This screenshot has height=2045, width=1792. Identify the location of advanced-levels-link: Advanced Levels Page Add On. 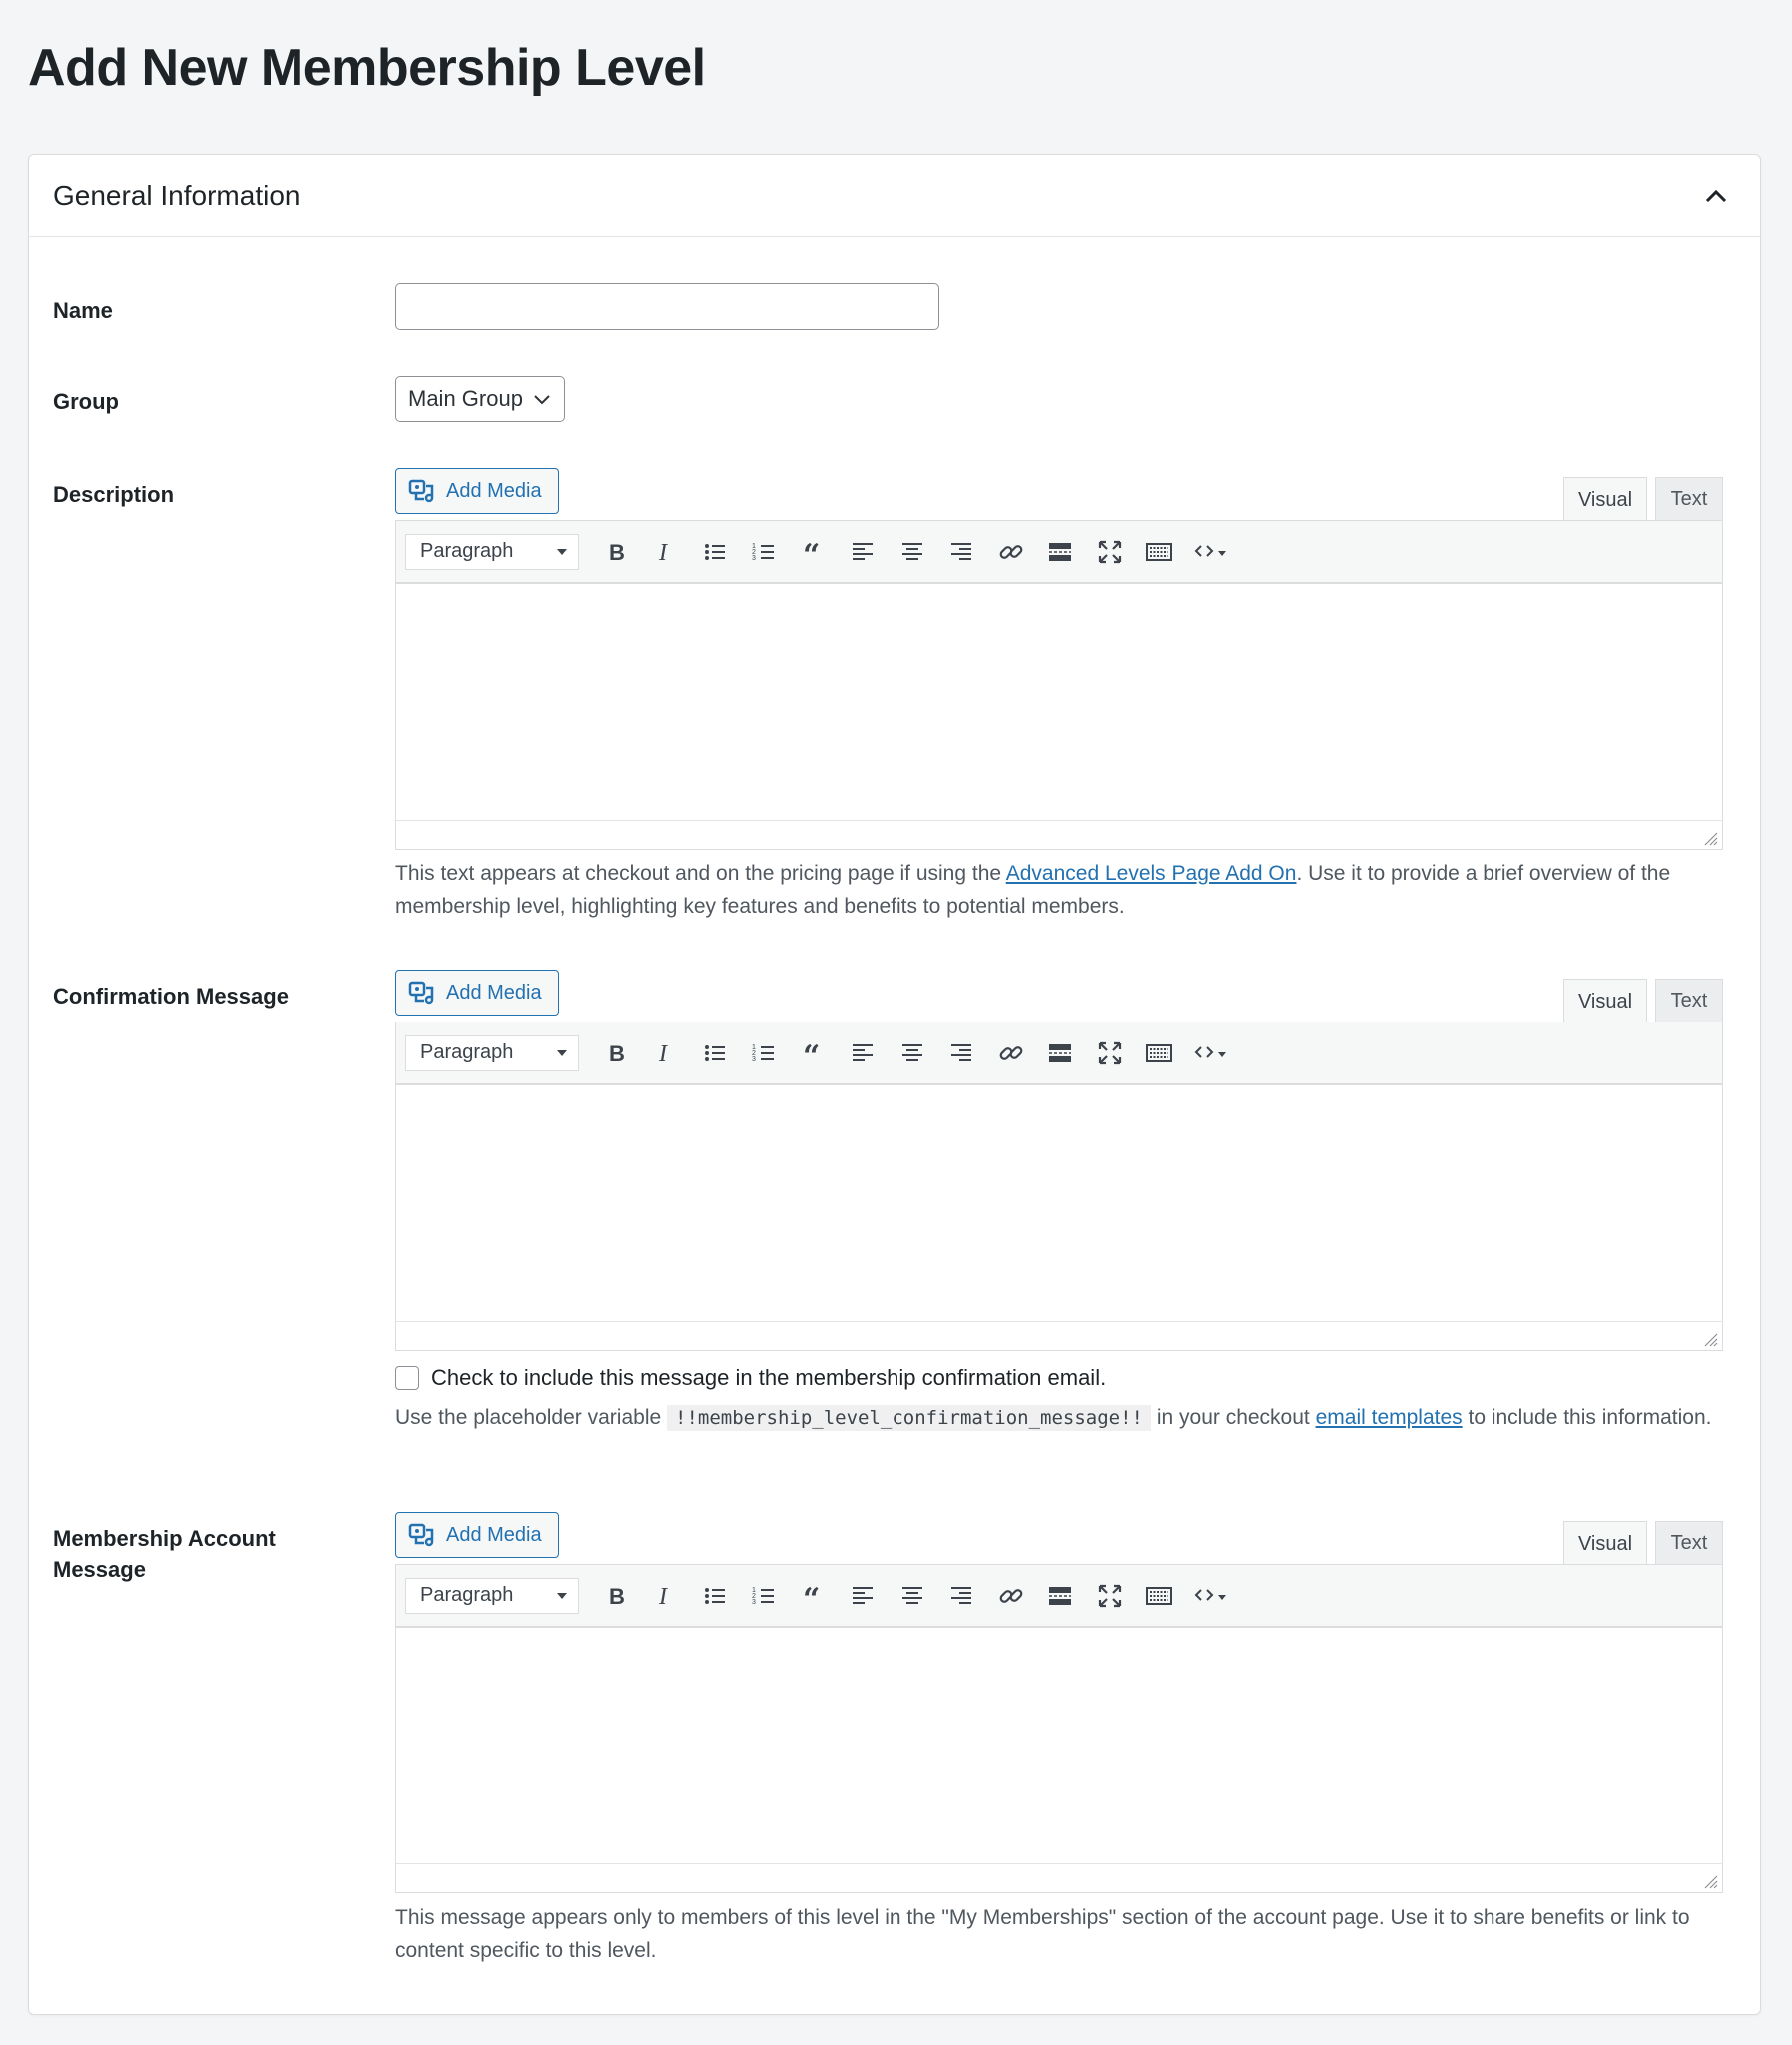
(1151, 873).